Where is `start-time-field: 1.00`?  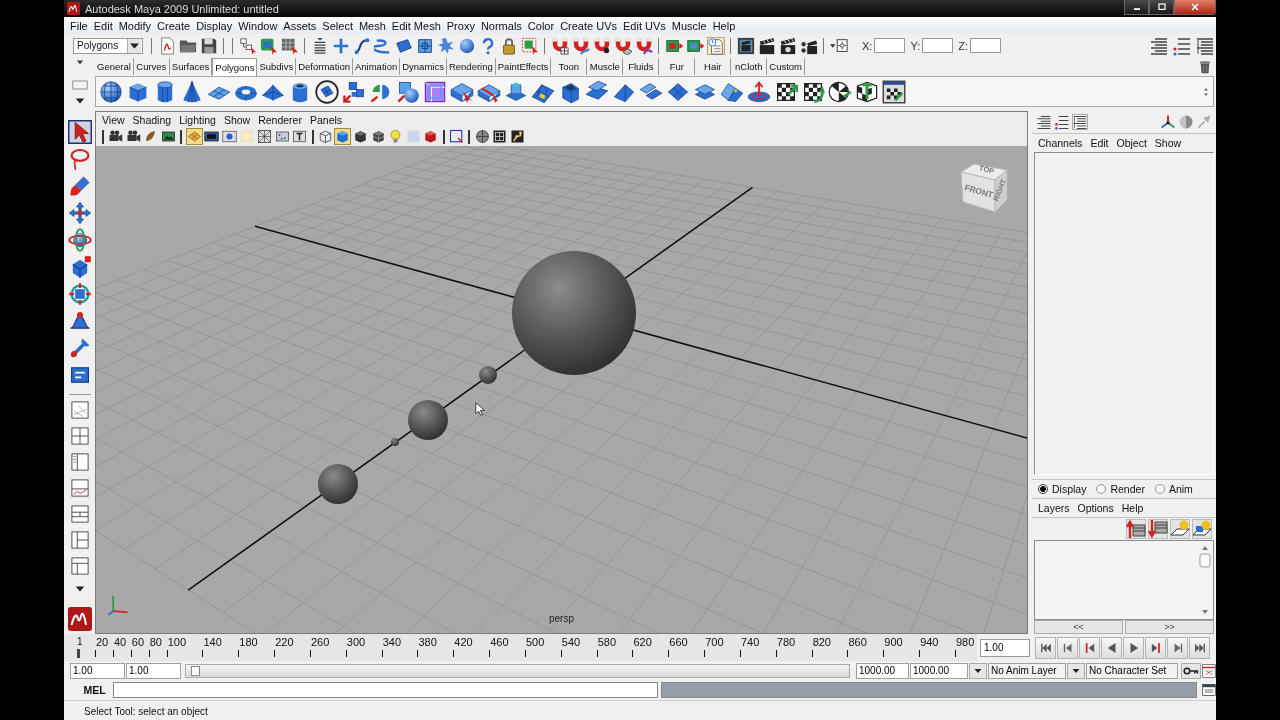 start-time-field: 1.00 is located at coordinates (97, 670).